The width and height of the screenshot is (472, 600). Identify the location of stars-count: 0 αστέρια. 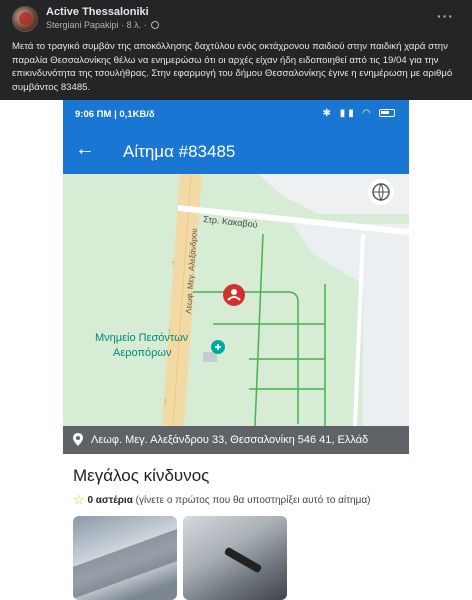
(110, 500).